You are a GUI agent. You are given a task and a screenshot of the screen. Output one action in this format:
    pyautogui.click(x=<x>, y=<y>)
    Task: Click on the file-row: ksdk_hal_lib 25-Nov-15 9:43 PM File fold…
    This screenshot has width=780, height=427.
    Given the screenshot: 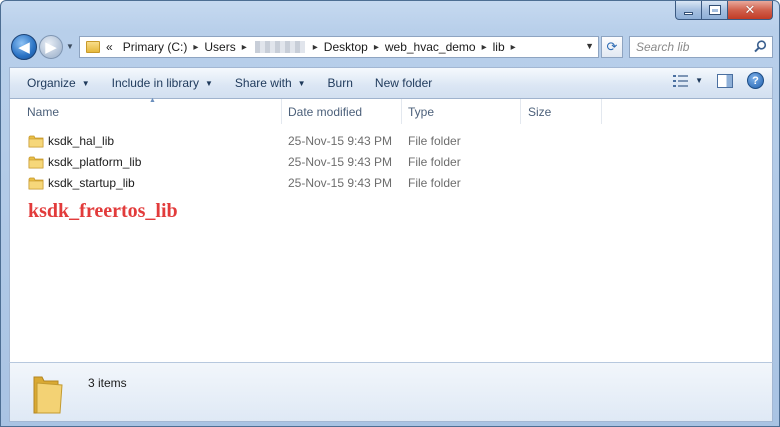 What is the action you would take?
    pyautogui.click(x=396, y=141)
    